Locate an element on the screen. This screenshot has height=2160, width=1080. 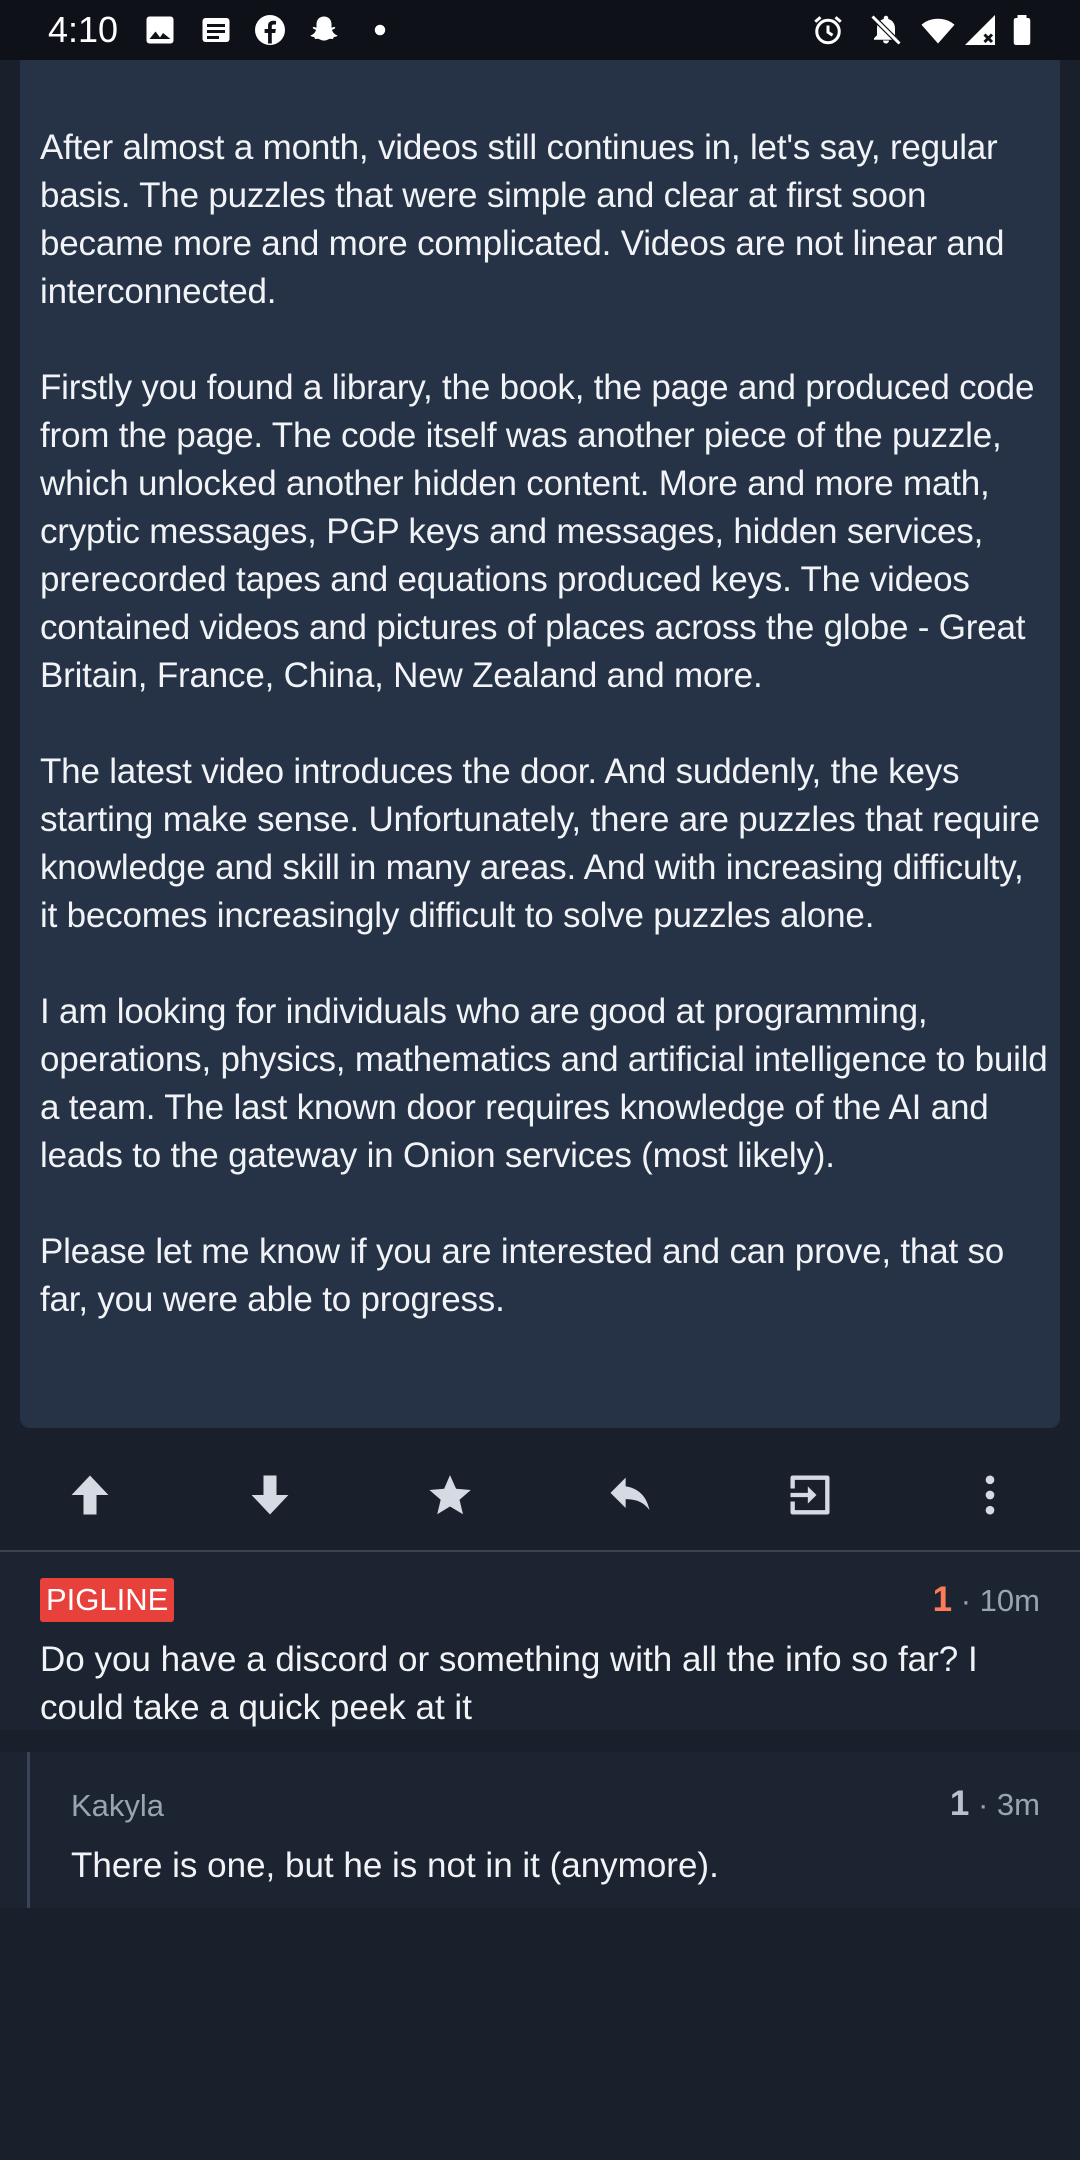
snapchat-icon is located at coordinates (324, 30).